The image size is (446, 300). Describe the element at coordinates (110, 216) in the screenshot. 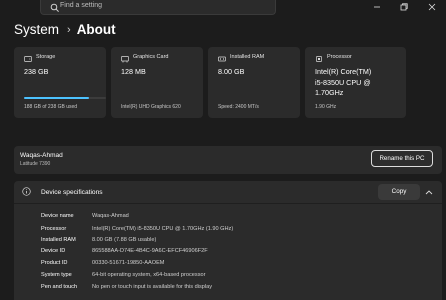

I see `spec-value: Waqas-Ahmad` at that location.